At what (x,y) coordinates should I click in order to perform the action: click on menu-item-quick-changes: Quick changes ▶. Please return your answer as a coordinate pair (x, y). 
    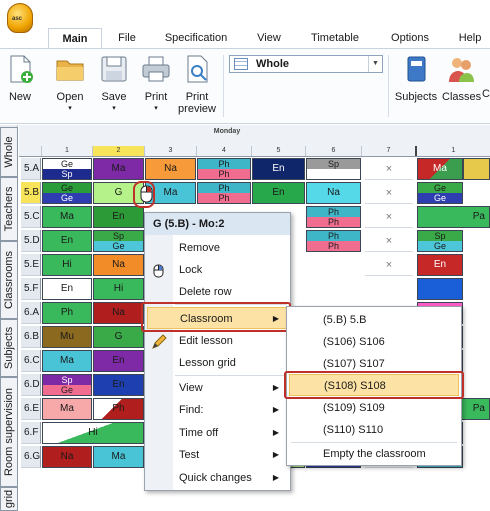
    Looking at the image, I should click on (231, 478).